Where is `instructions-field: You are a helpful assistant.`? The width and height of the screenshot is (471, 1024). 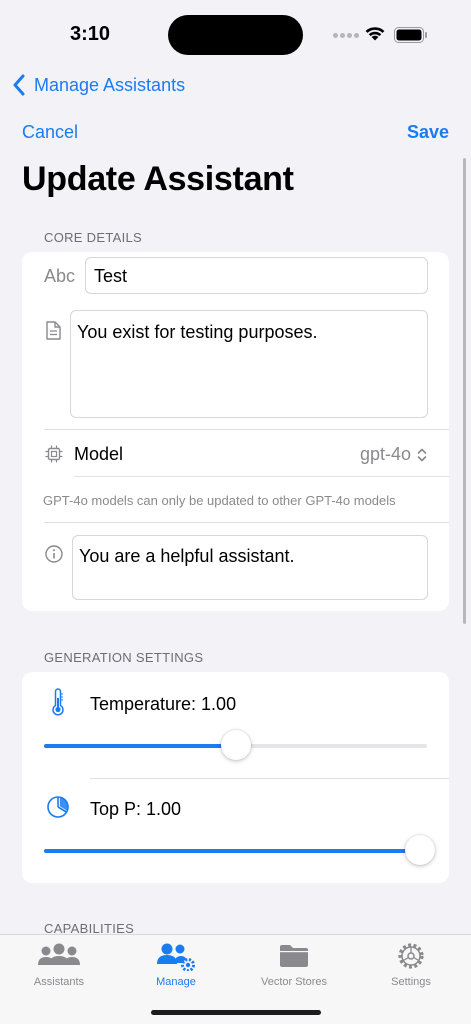
instructions-field: You are a helpful assistant. is located at coordinates (250, 567).